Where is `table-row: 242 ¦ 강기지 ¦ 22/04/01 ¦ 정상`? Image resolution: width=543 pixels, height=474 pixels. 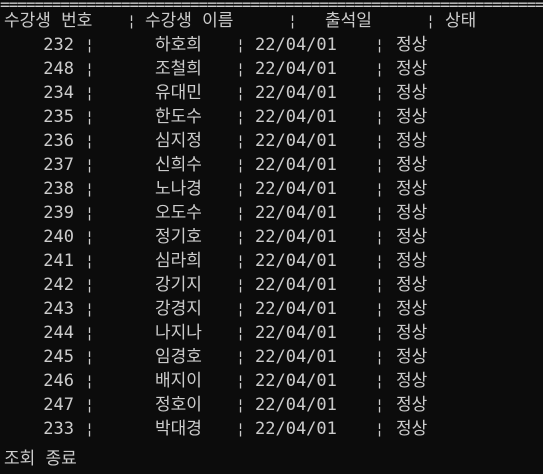
table-row: 242 ¦ 강기지 ¦ 22/04/01 ¦ 정상 is located at coordinates (271, 285).